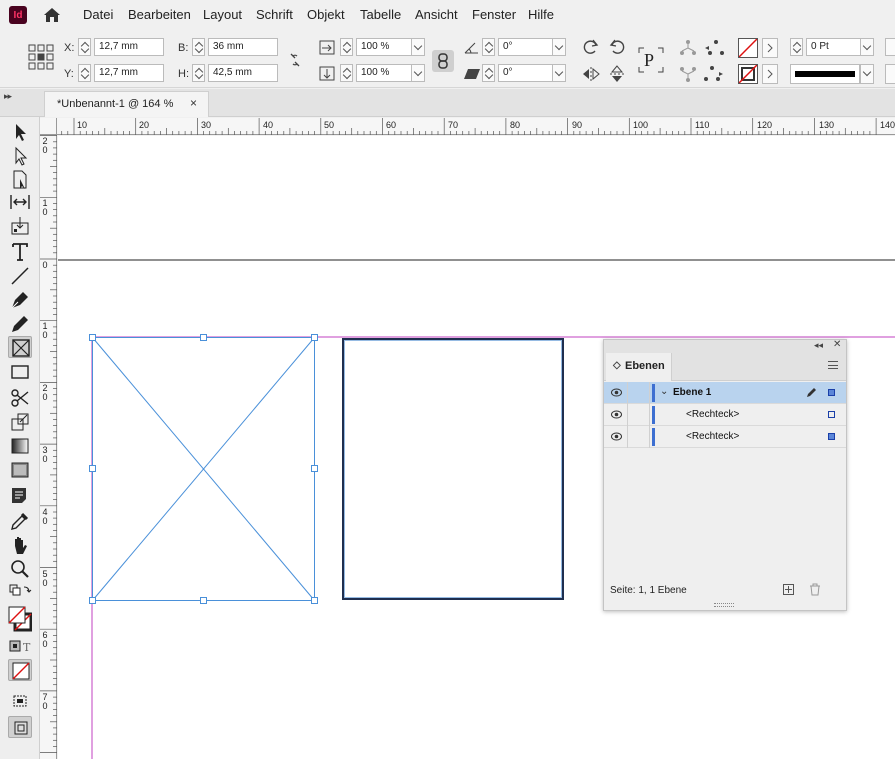 The height and width of the screenshot is (759, 895). What do you see at coordinates (384, 47) in the screenshot?
I see `scale-x-field: 100 %` at bounding box center [384, 47].